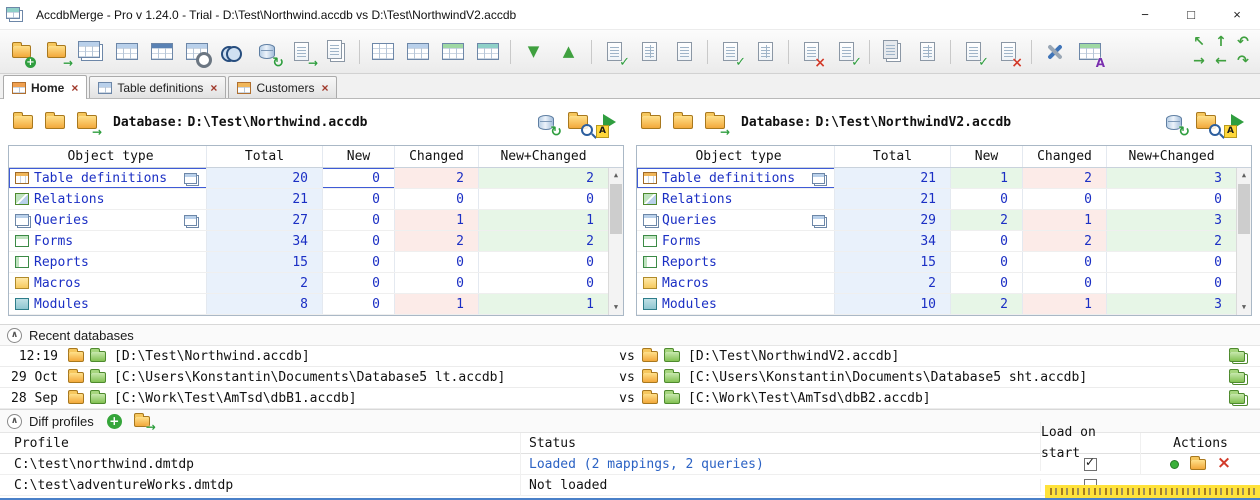 The height and width of the screenshot is (500, 1260). I want to click on nav-undo-icon: ↶, so click(1243, 42).